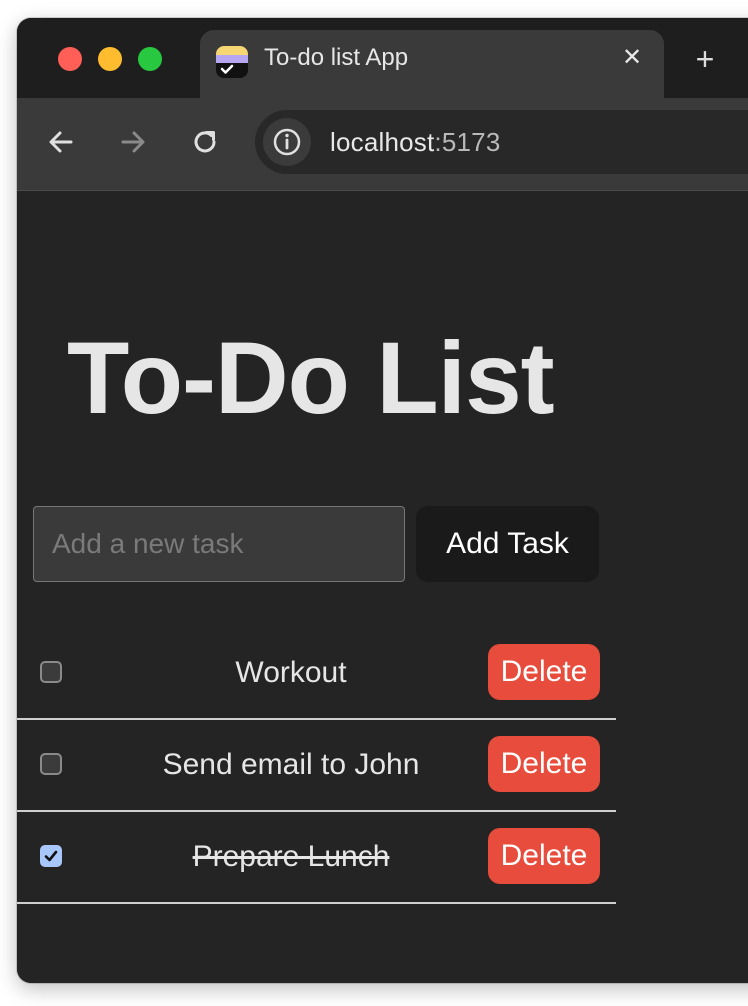  Describe the element at coordinates (291, 672) in the screenshot. I see `task-text: Workout` at that location.